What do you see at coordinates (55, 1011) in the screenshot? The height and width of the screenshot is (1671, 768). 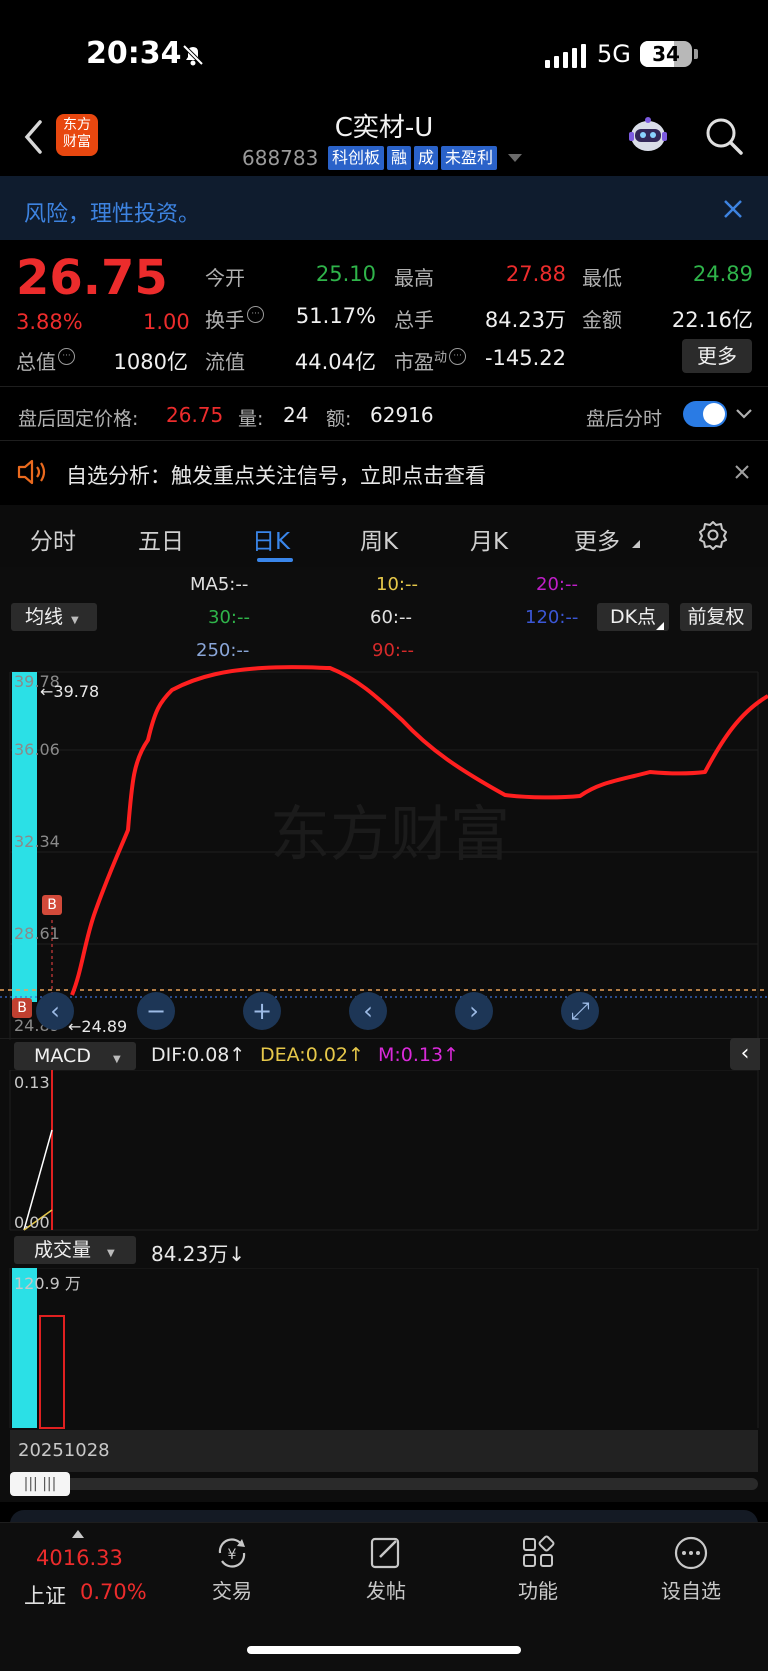 I see `scroll-left-button: ‹` at bounding box center [55, 1011].